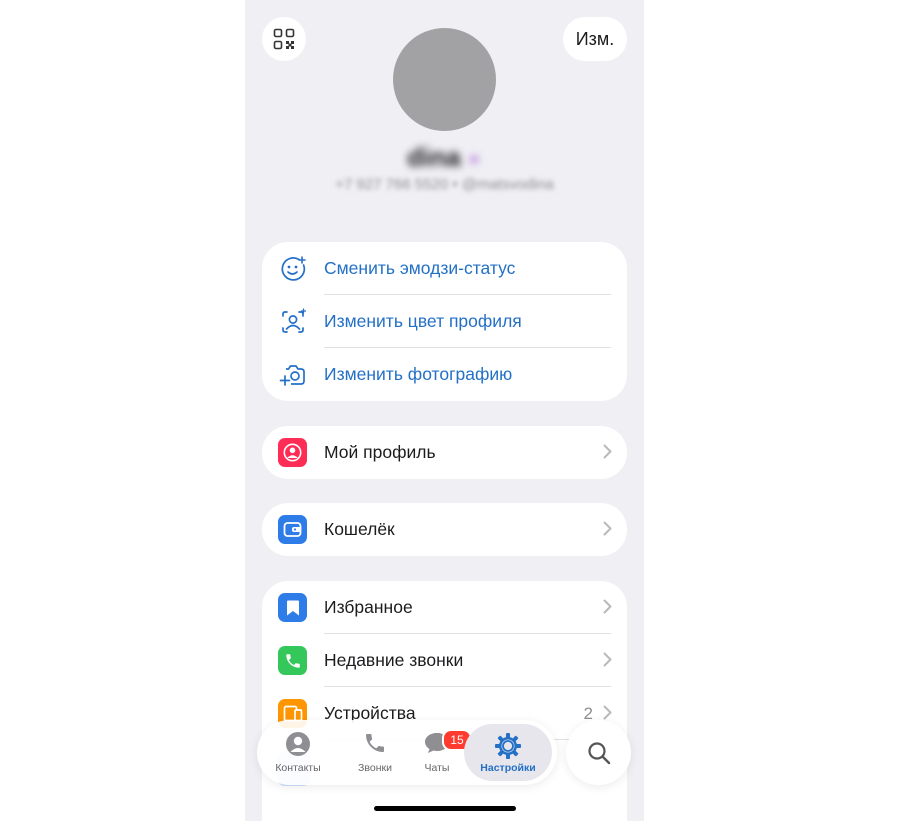 The height and width of the screenshot is (821, 918). What do you see at coordinates (298, 768) in the screenshot?
I see `tab-contacts-label: Контакты` at bounding box center [298, 768].